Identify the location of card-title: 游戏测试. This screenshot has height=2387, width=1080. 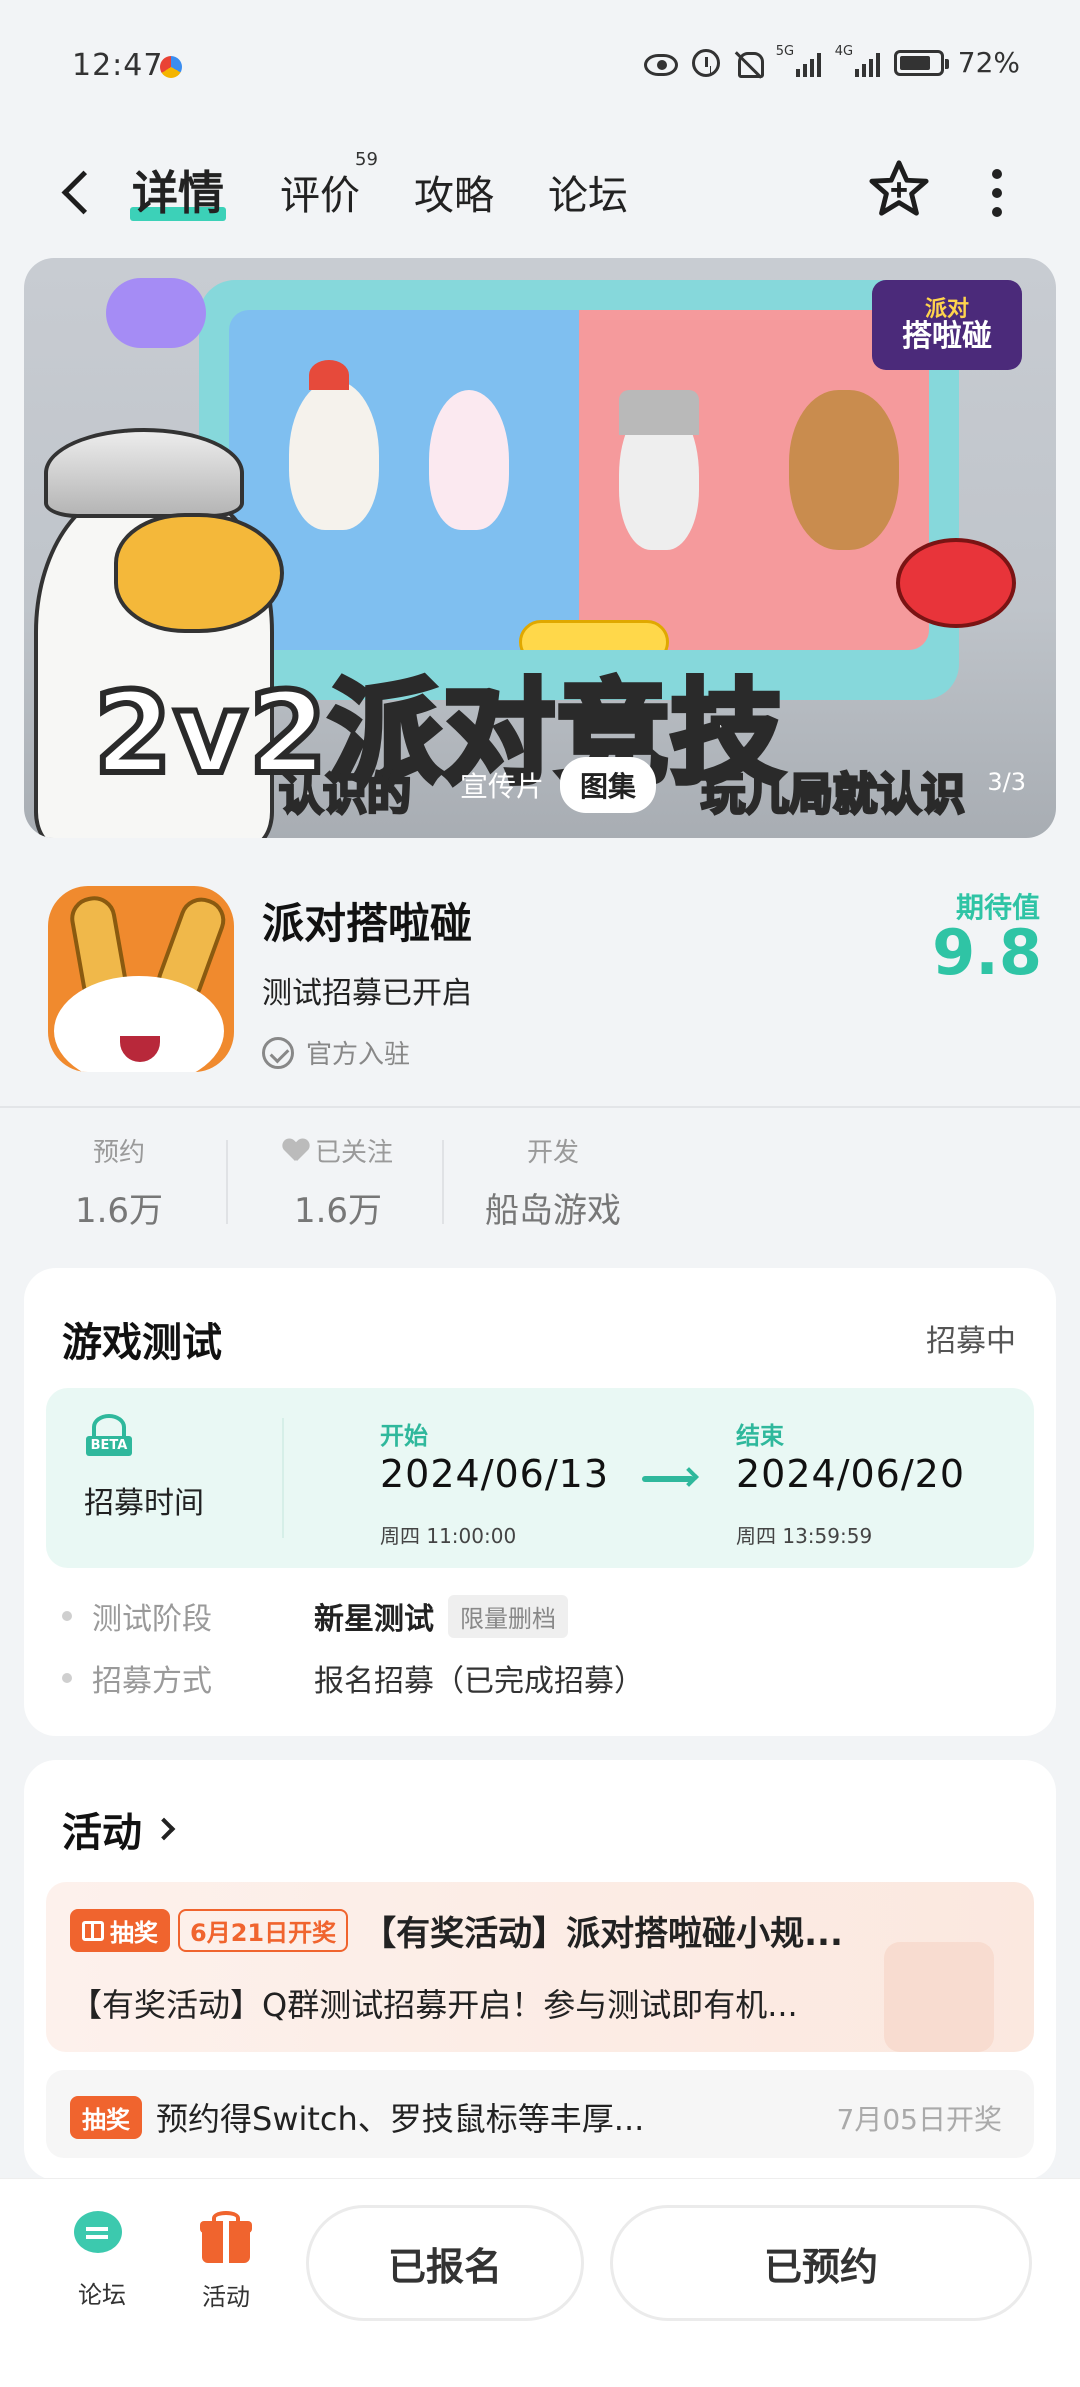
(142, 1343).